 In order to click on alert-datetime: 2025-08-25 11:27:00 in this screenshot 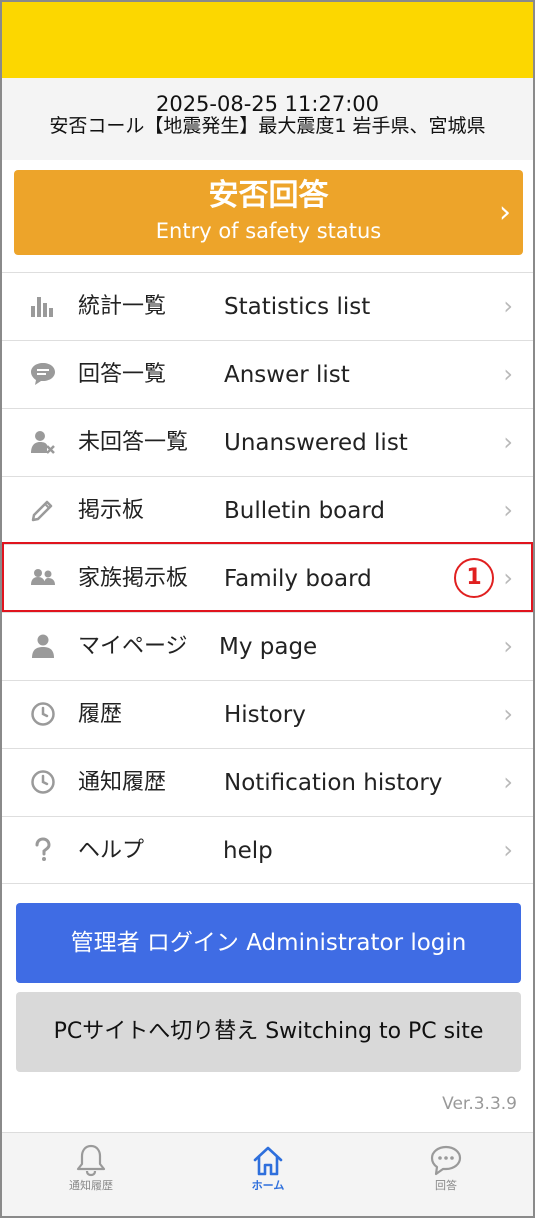, I will do `click(267, 104)`.